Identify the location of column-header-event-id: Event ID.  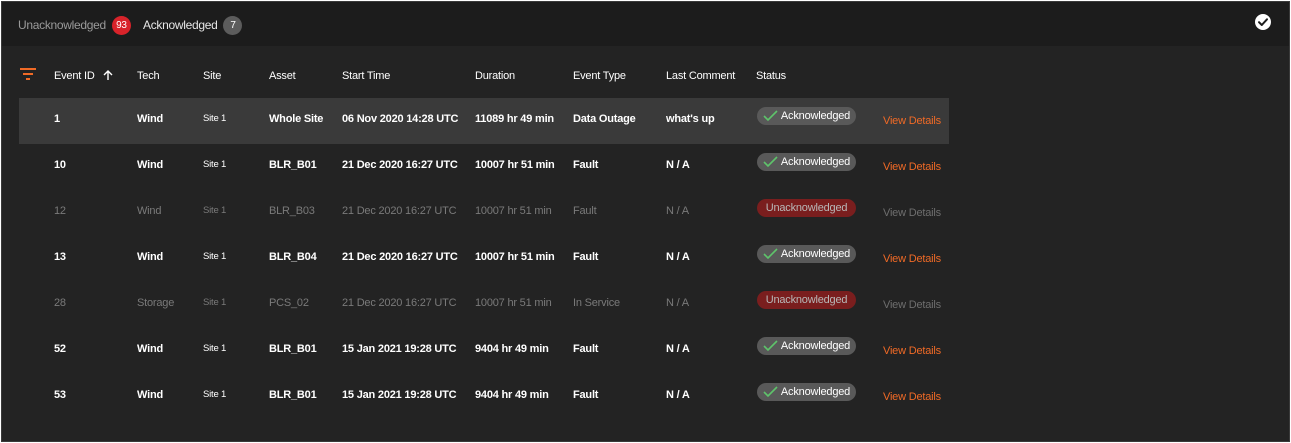
(83, 76).